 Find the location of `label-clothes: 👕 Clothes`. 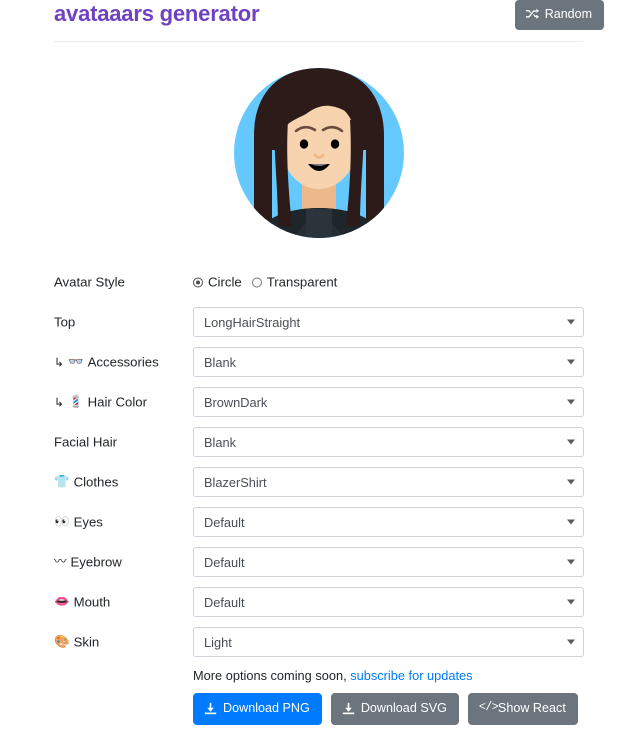

label-clothes: 👕 Clothes is located at coordinates (86, 482).